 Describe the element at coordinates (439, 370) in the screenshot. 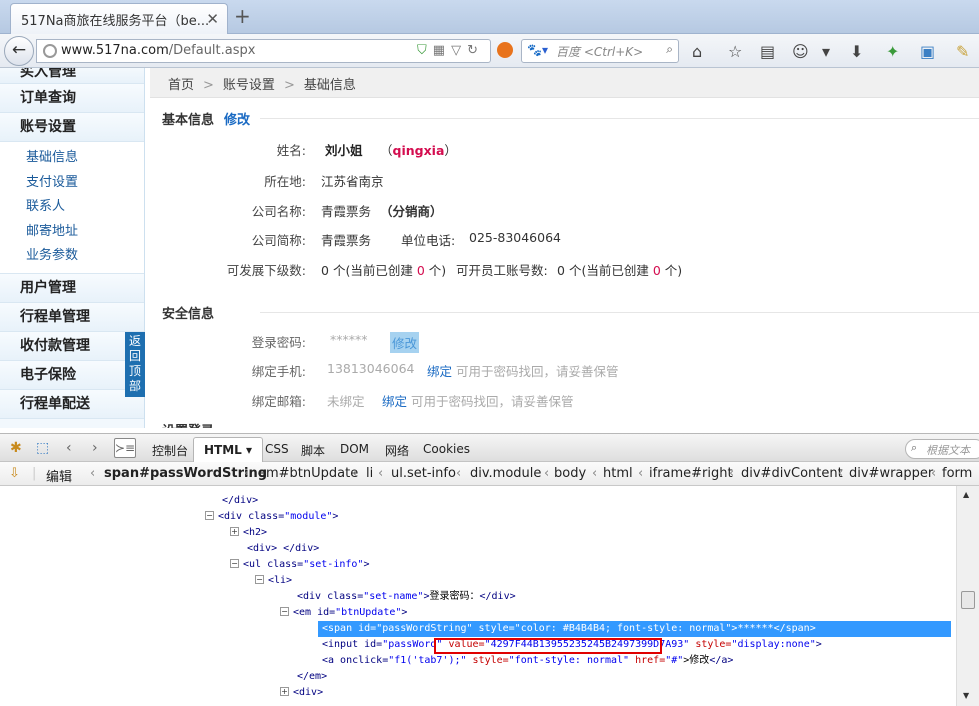

I see `bind-phone-link: 绑定` at that location.